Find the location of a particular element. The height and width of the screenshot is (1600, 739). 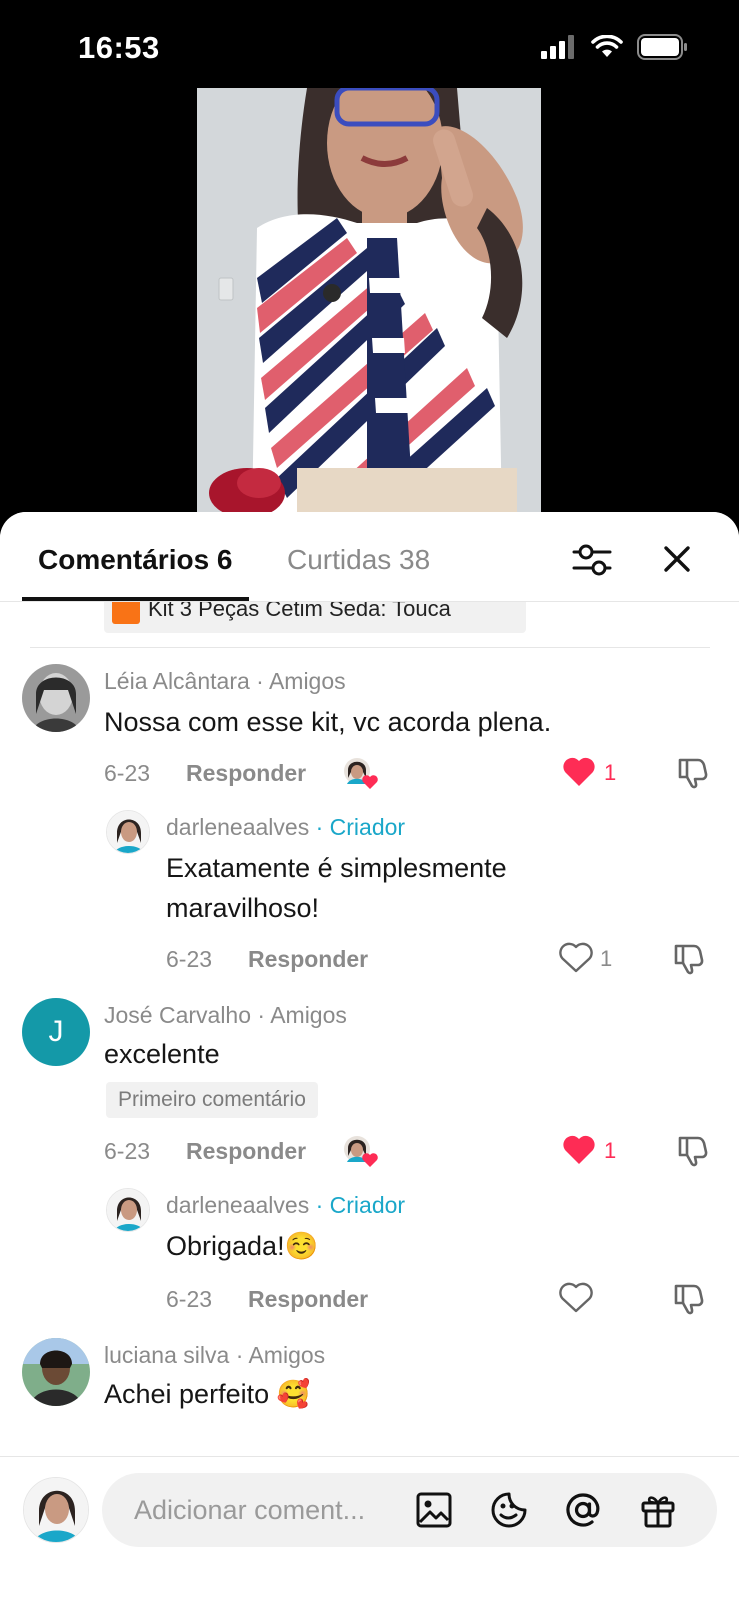

active-tab-indicator is located at coordinates (135, 599).